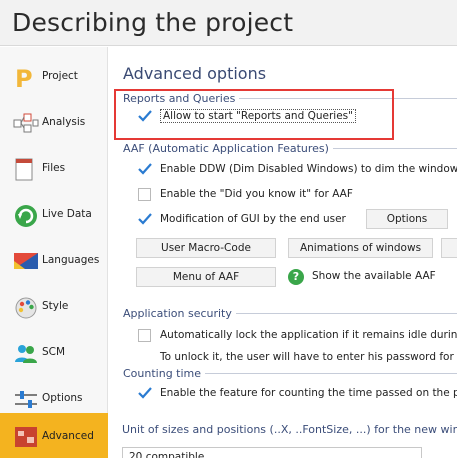 This screenshot has width=457, height=458. I want to click on advanced-icon, so click(25, 436).